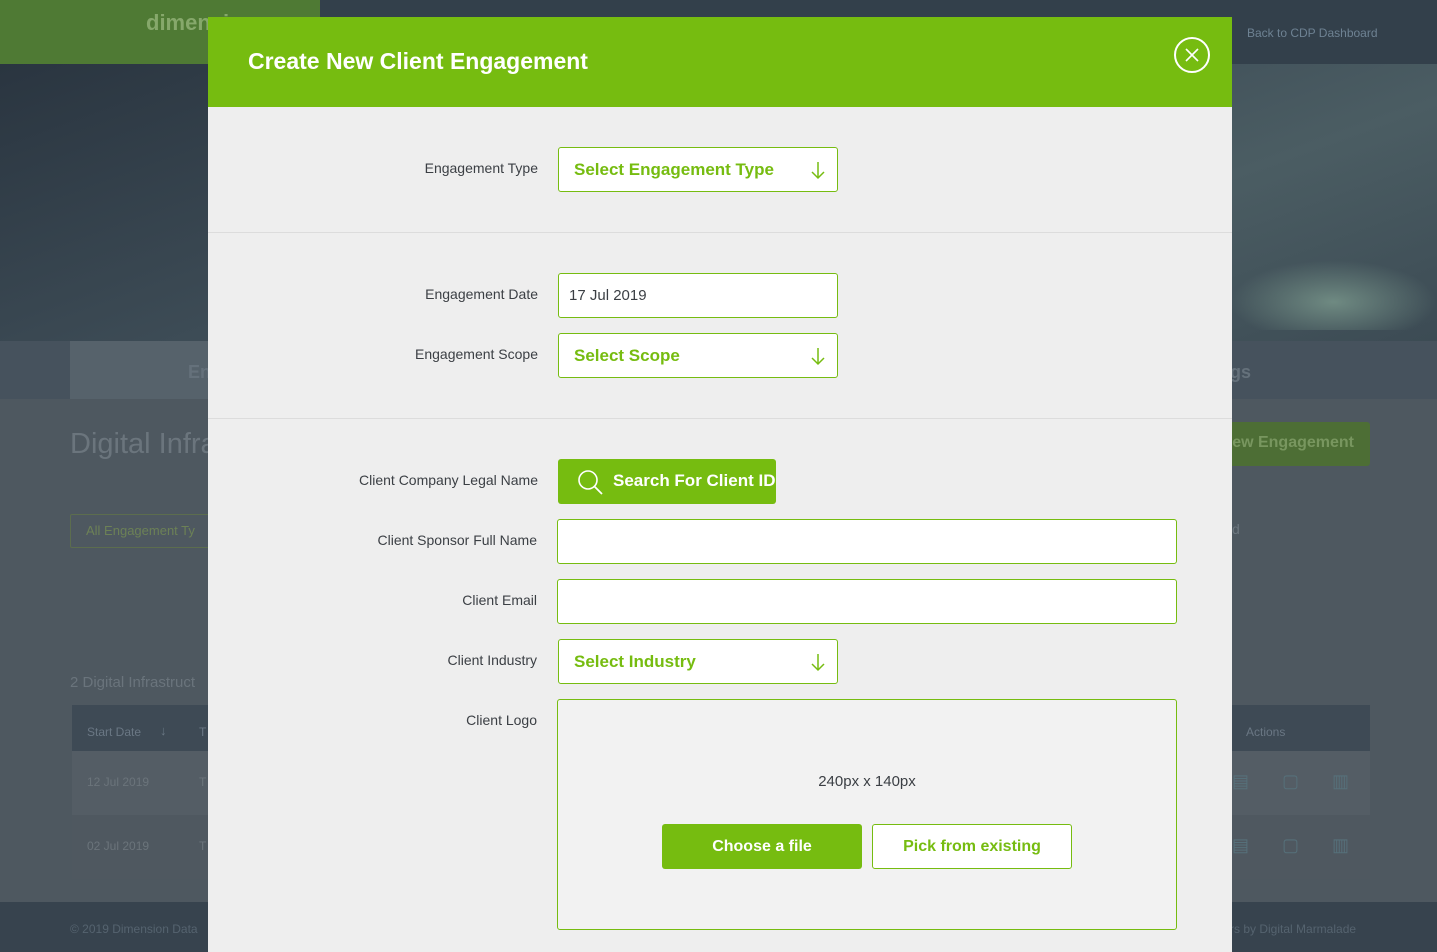 The height and width of the screenshot is (952, 1437). I want to click on client-sponsor-label: Client Sponsor Full Name, so click(457, 540).